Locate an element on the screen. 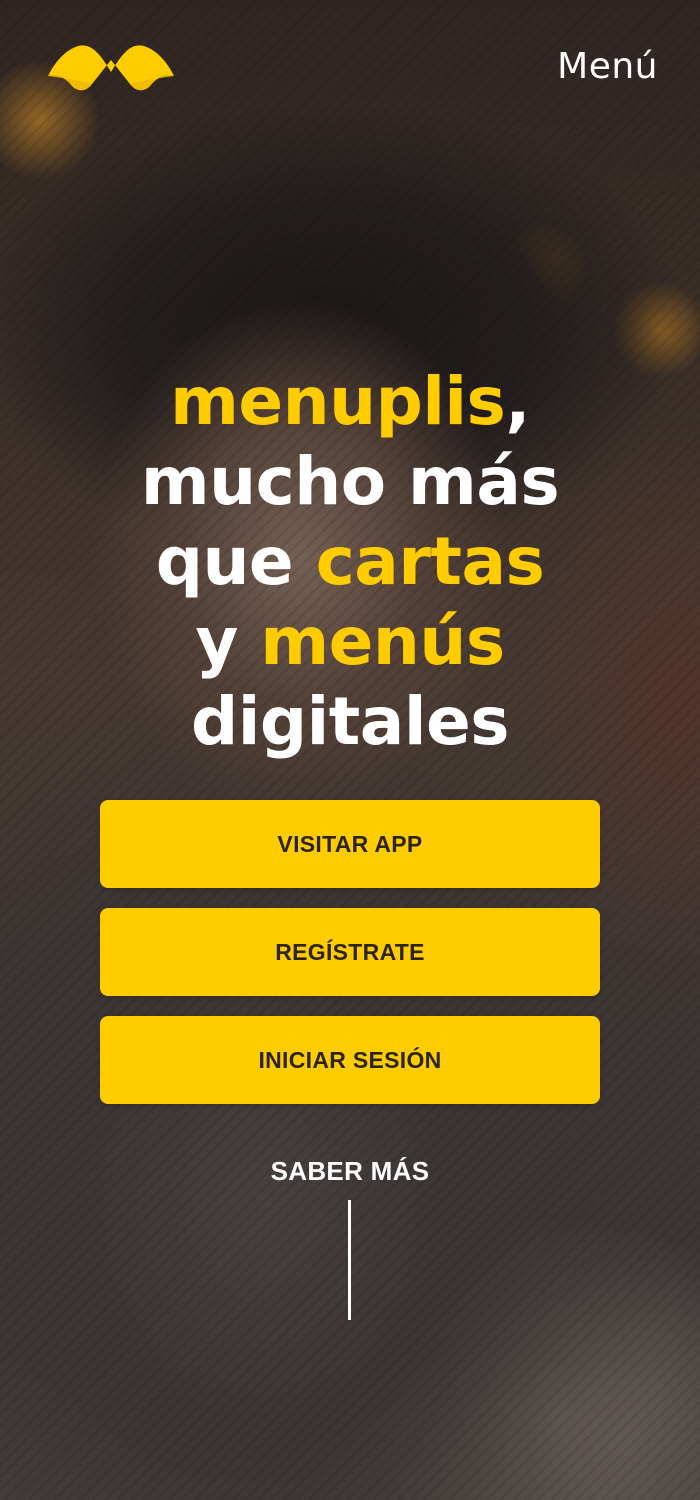 The width and height of the screenshot is (700, 1500). headline-que: que is located at coordinates (235, 561).